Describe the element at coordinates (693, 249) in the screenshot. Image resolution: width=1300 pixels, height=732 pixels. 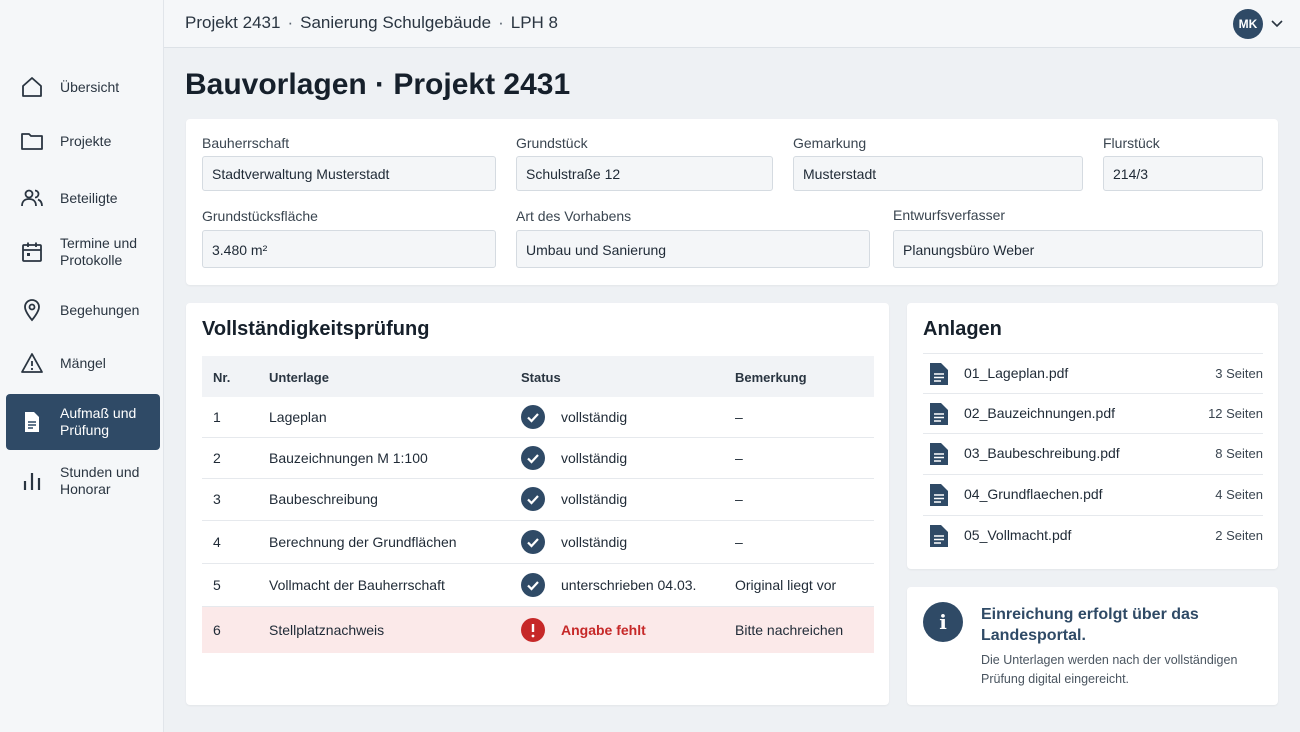
I see `vorhaben-field: Umbau und Sanierung` at that location.